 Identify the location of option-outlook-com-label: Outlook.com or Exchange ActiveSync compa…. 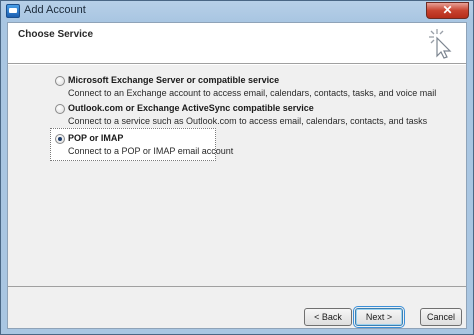
(191, 108).